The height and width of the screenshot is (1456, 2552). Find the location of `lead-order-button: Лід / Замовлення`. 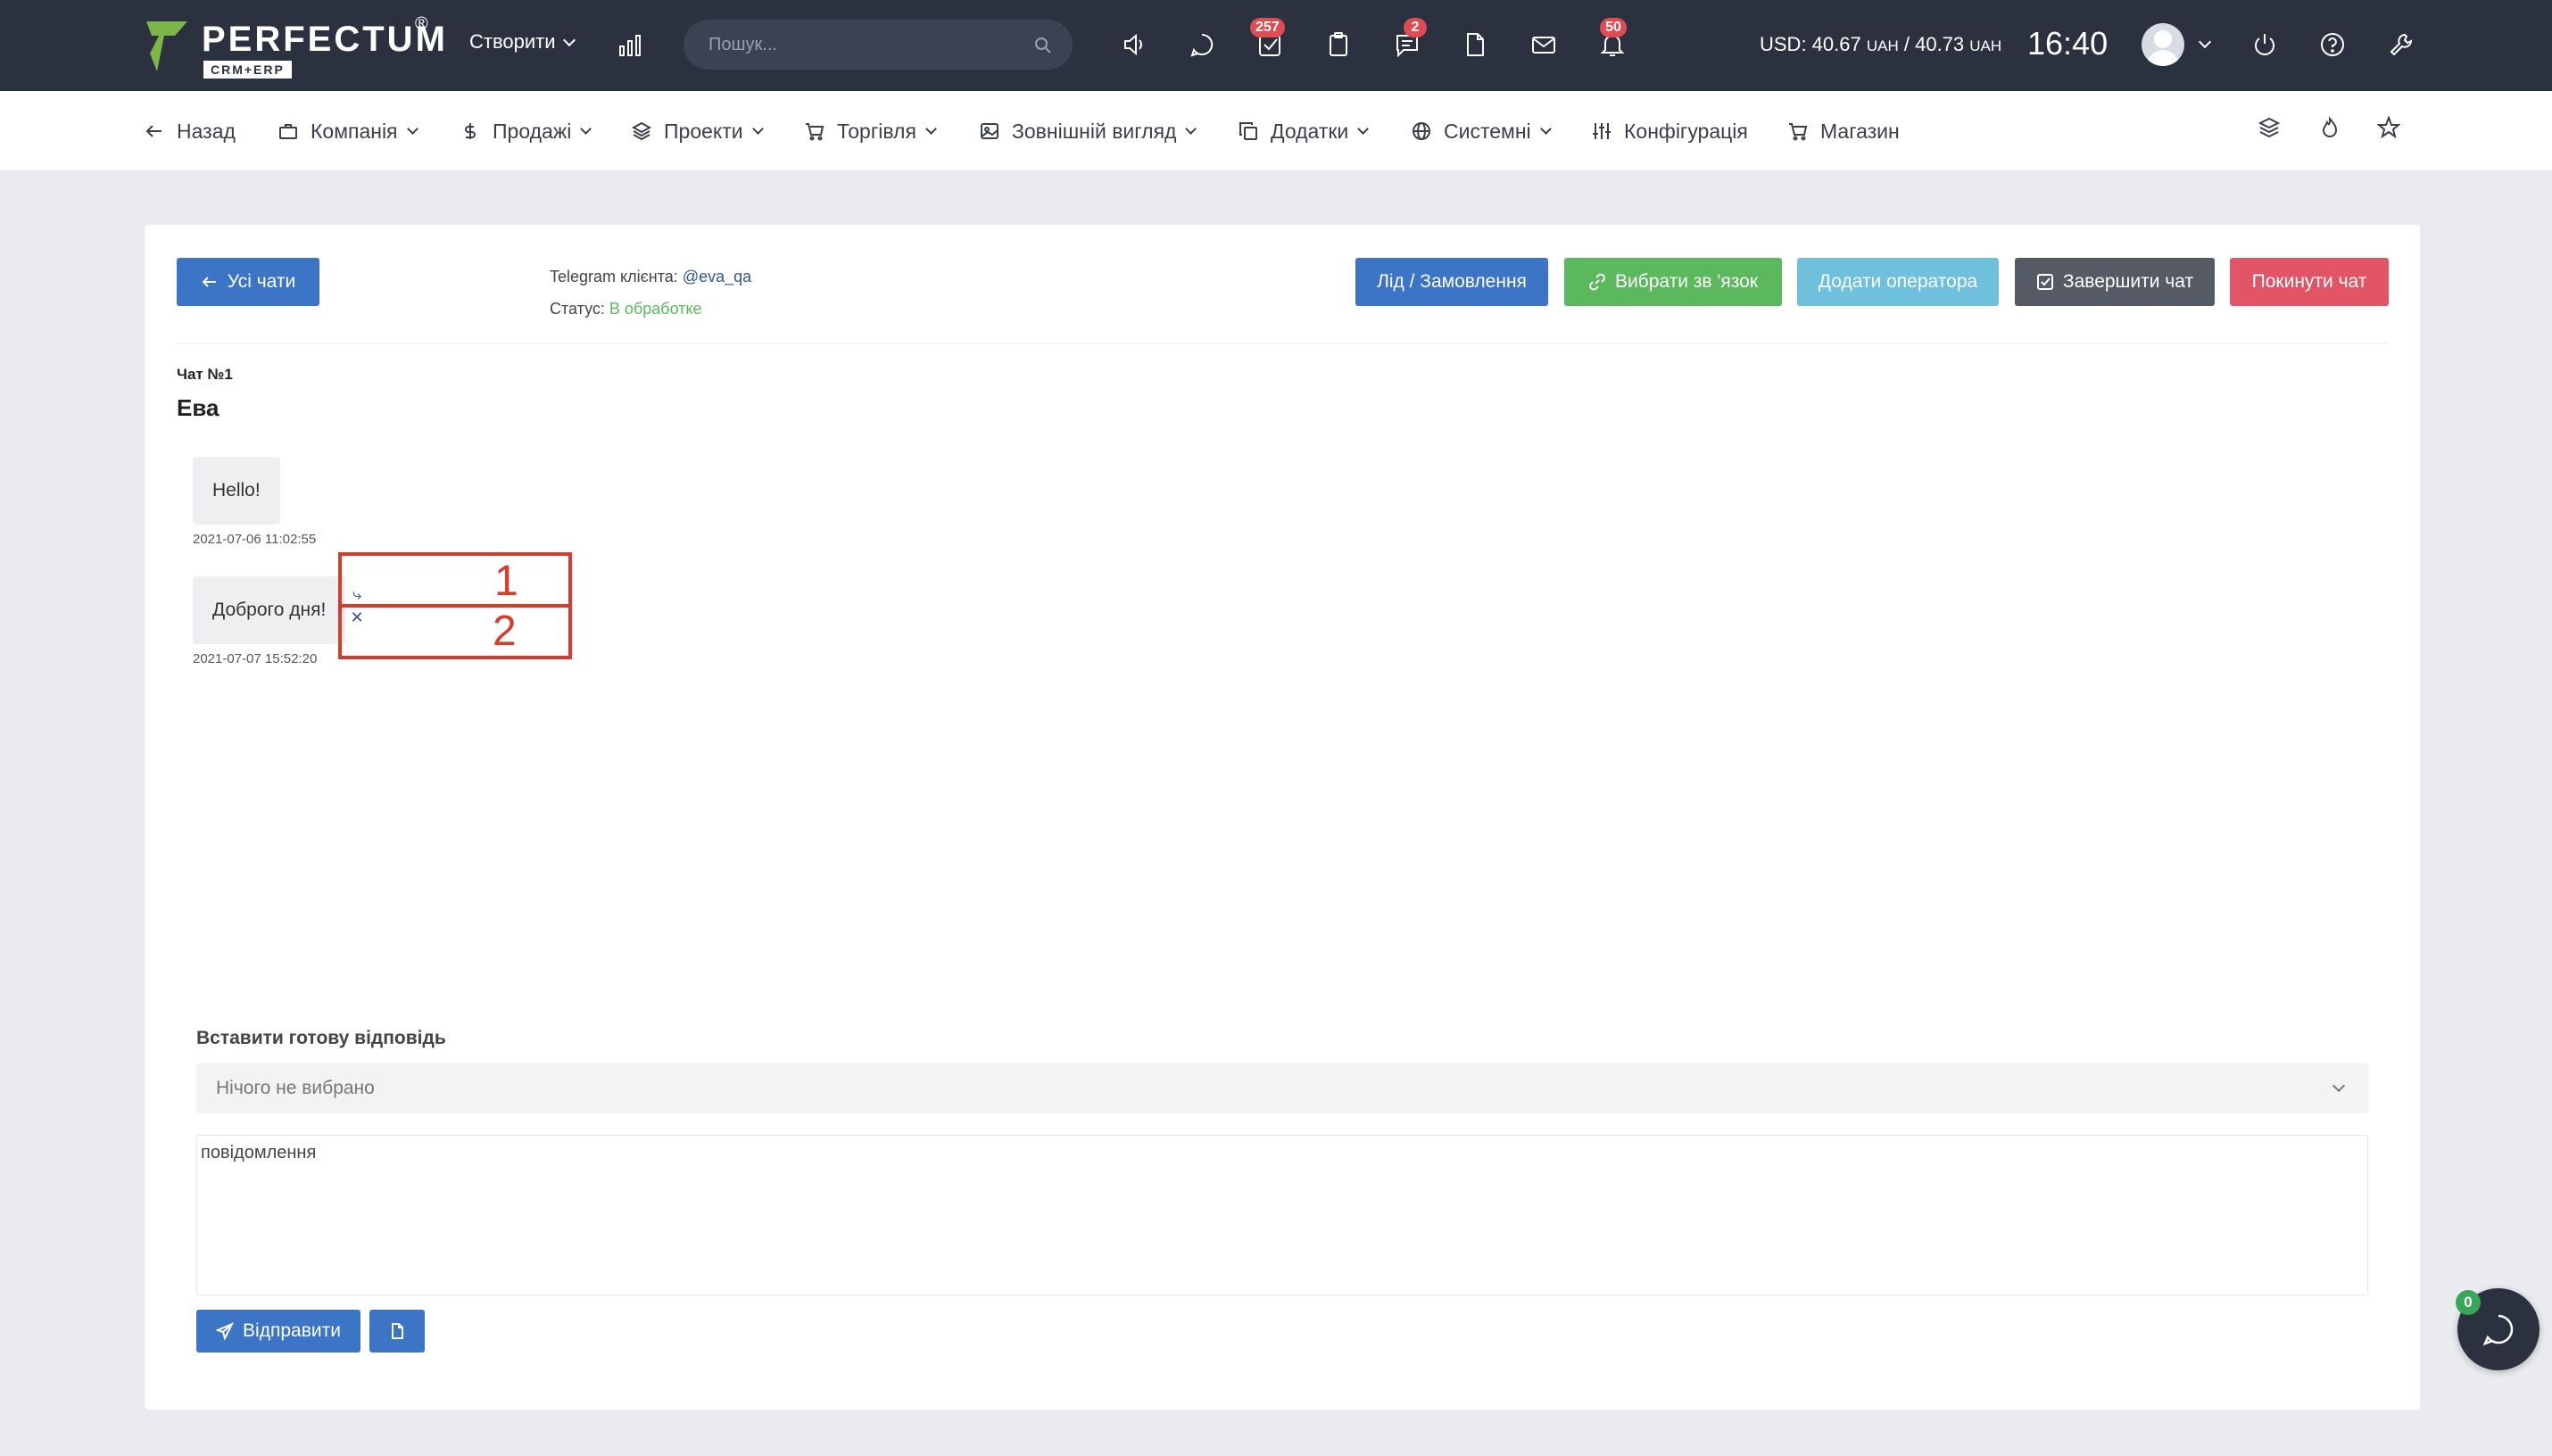

lead-order-button: Лід / Замовлення is located at coordinates (1451, 282).